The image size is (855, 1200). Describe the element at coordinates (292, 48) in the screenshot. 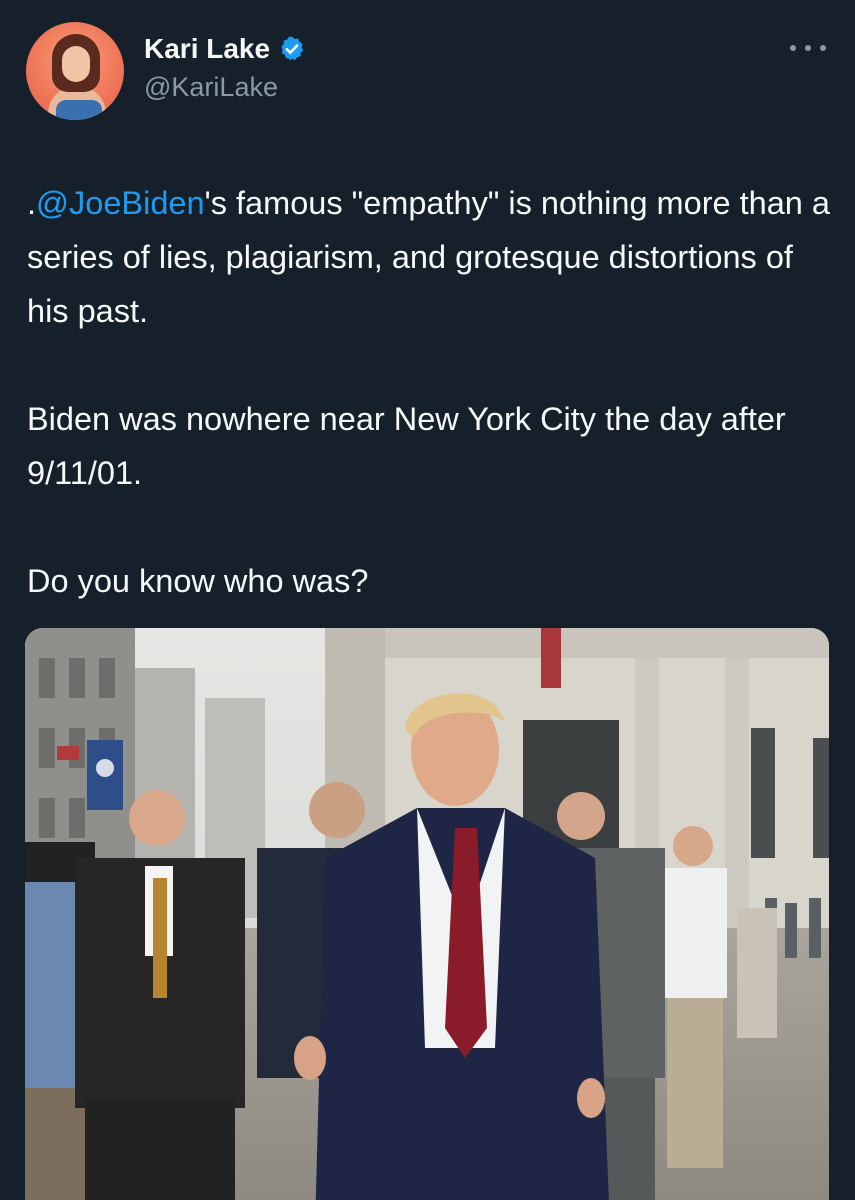

I see `verified-badge-icon` at that location.